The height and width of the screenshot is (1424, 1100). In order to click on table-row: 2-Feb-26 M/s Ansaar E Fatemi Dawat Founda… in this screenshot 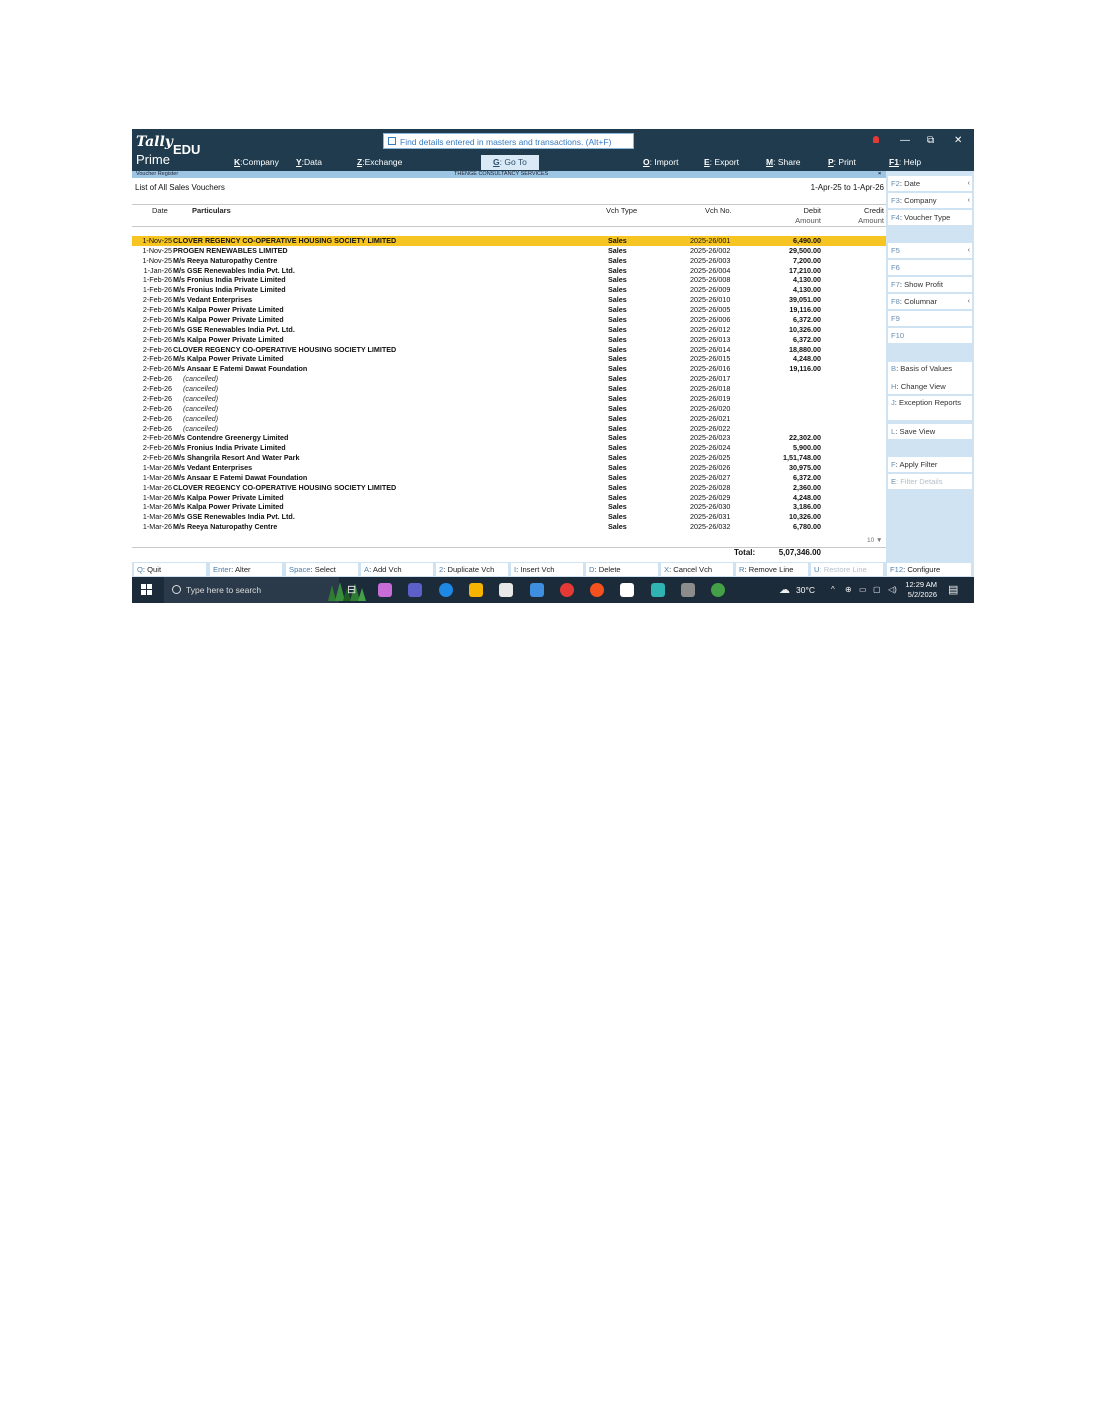, I will do `click(509, 369)`.